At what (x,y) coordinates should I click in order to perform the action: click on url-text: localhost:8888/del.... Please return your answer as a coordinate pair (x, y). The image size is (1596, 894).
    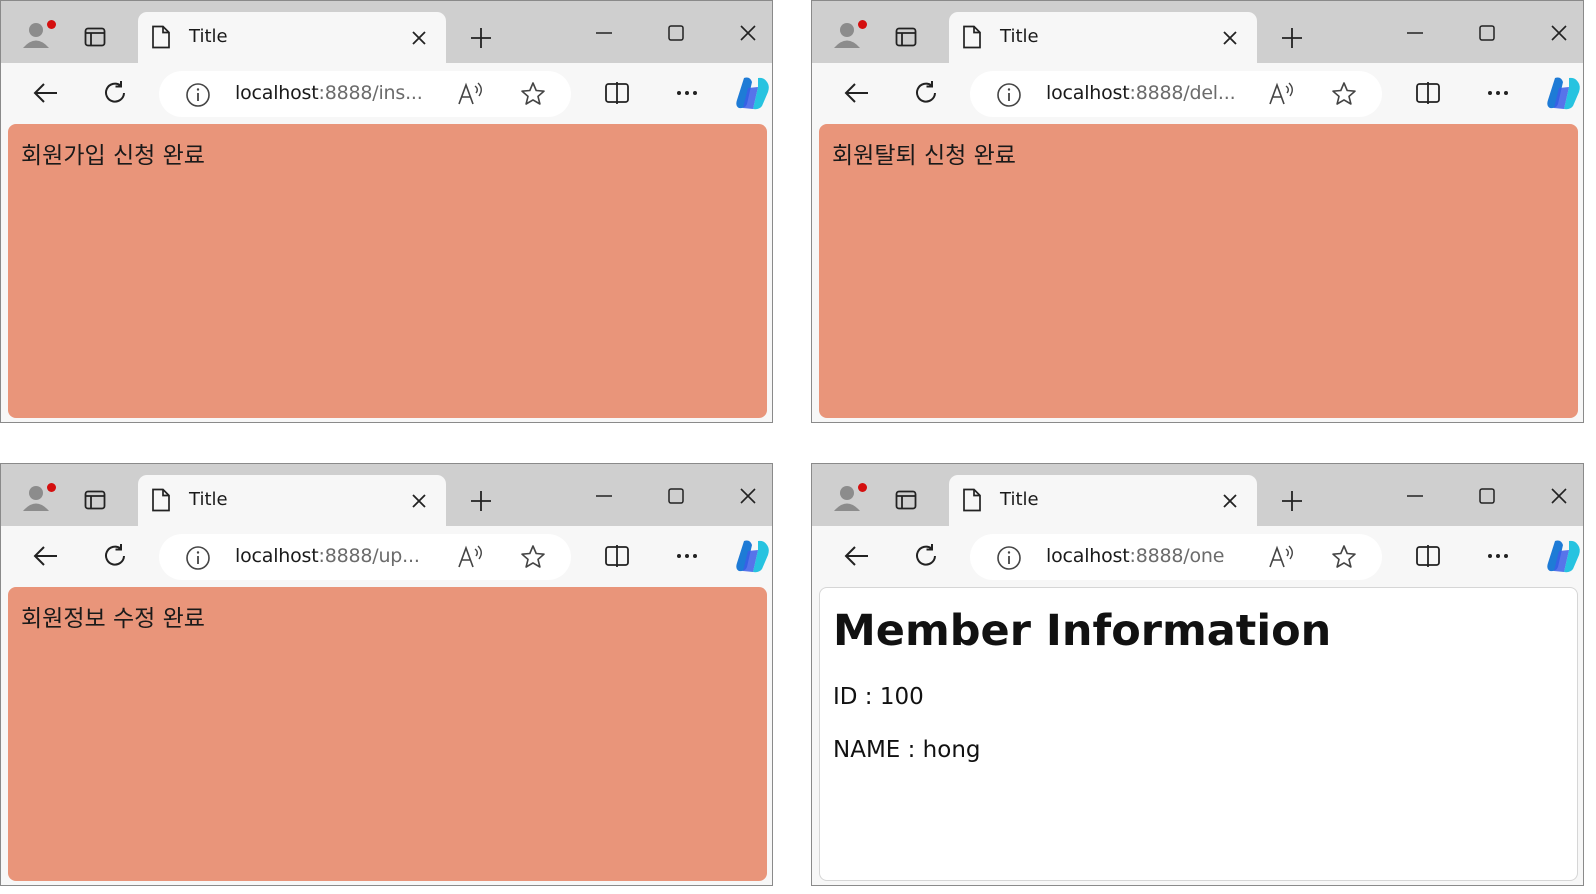
    Looking at the image, I should click on (1141, 93).